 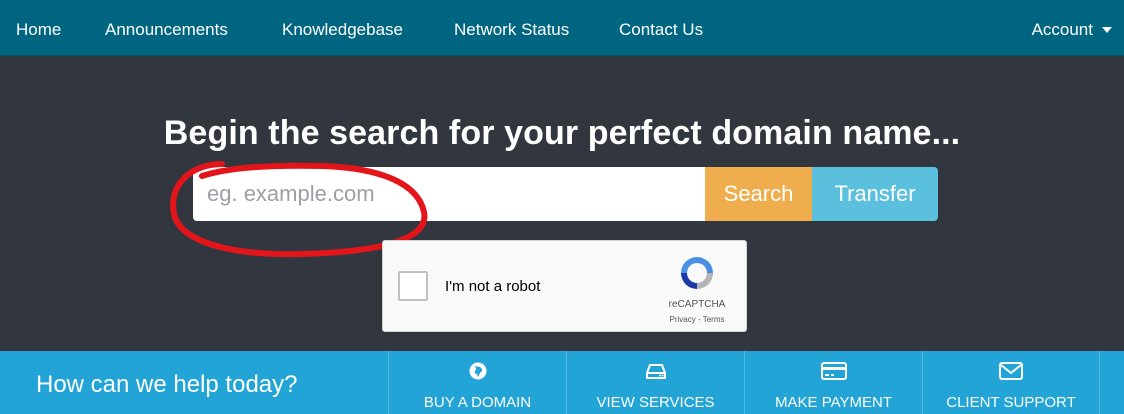 What do you see at coordinates (833, 372) in the screenshot?
I see `credit-card-icon` at bounding box center [833, 372].